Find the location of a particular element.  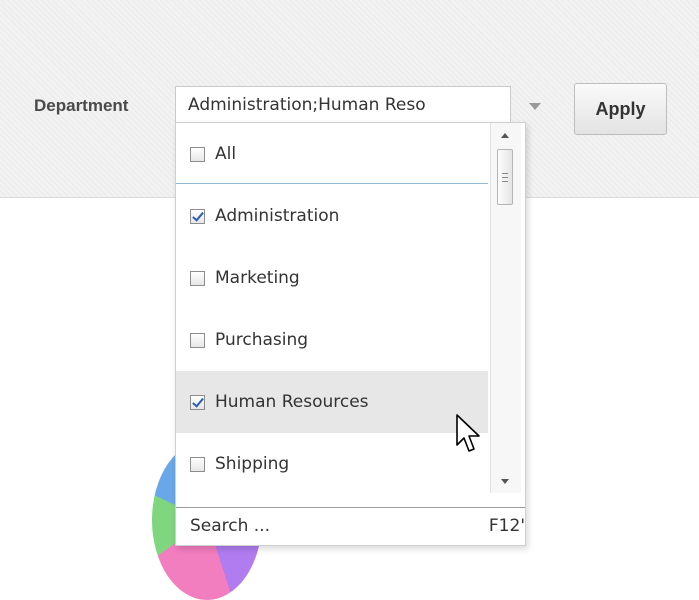

dropdown-search-row: Search ... F12' is located at coordinates (350, 526).